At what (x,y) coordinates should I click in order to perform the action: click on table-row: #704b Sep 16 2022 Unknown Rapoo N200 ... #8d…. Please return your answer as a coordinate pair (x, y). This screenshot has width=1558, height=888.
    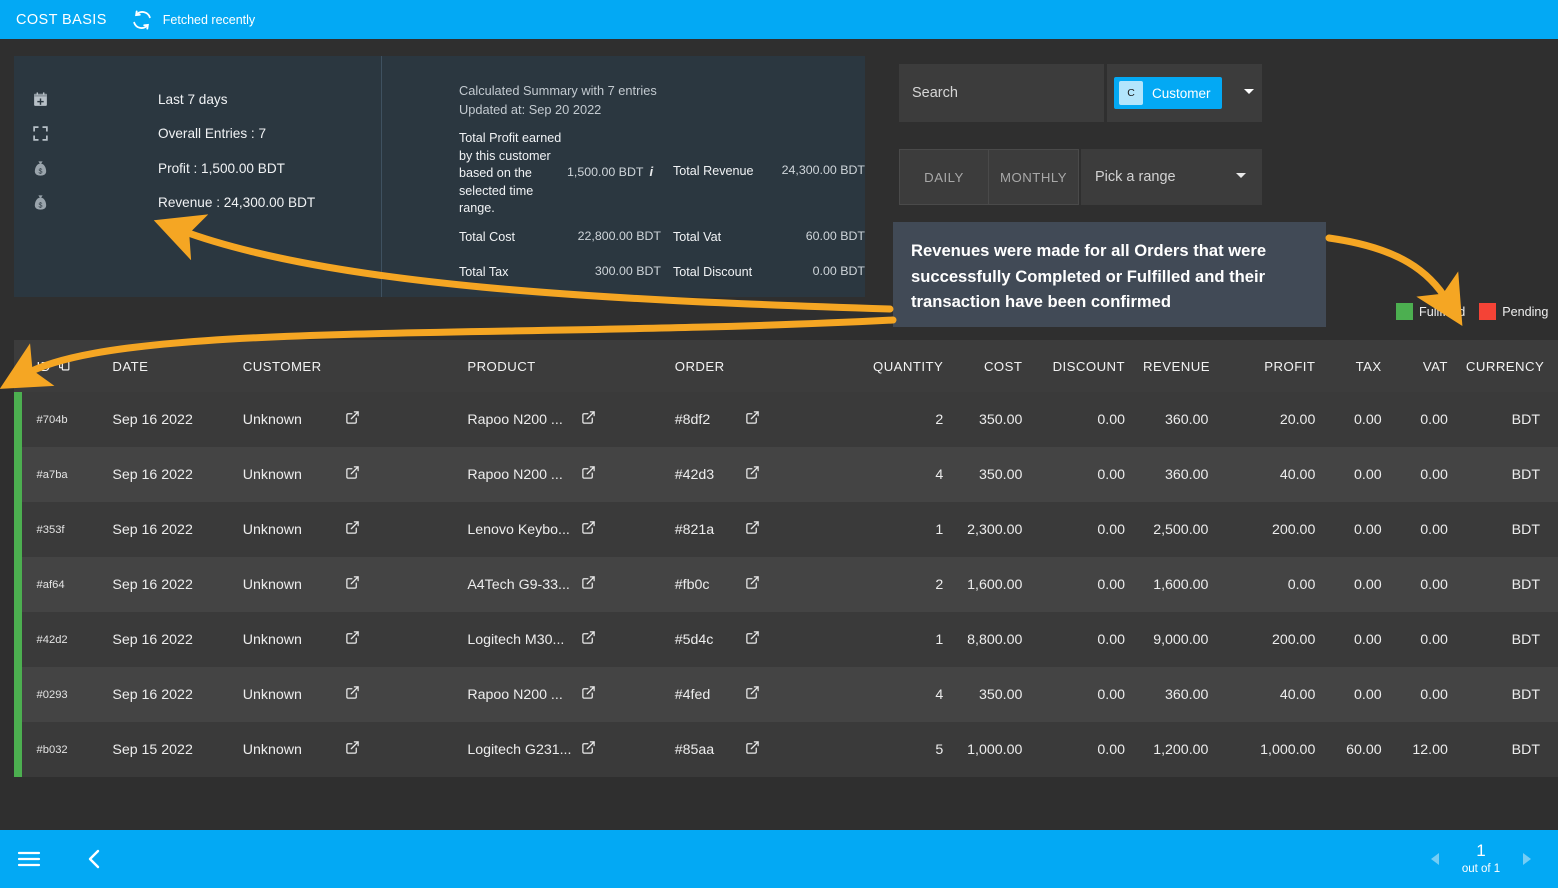
    Looking at the image, I should click on (786, 419).